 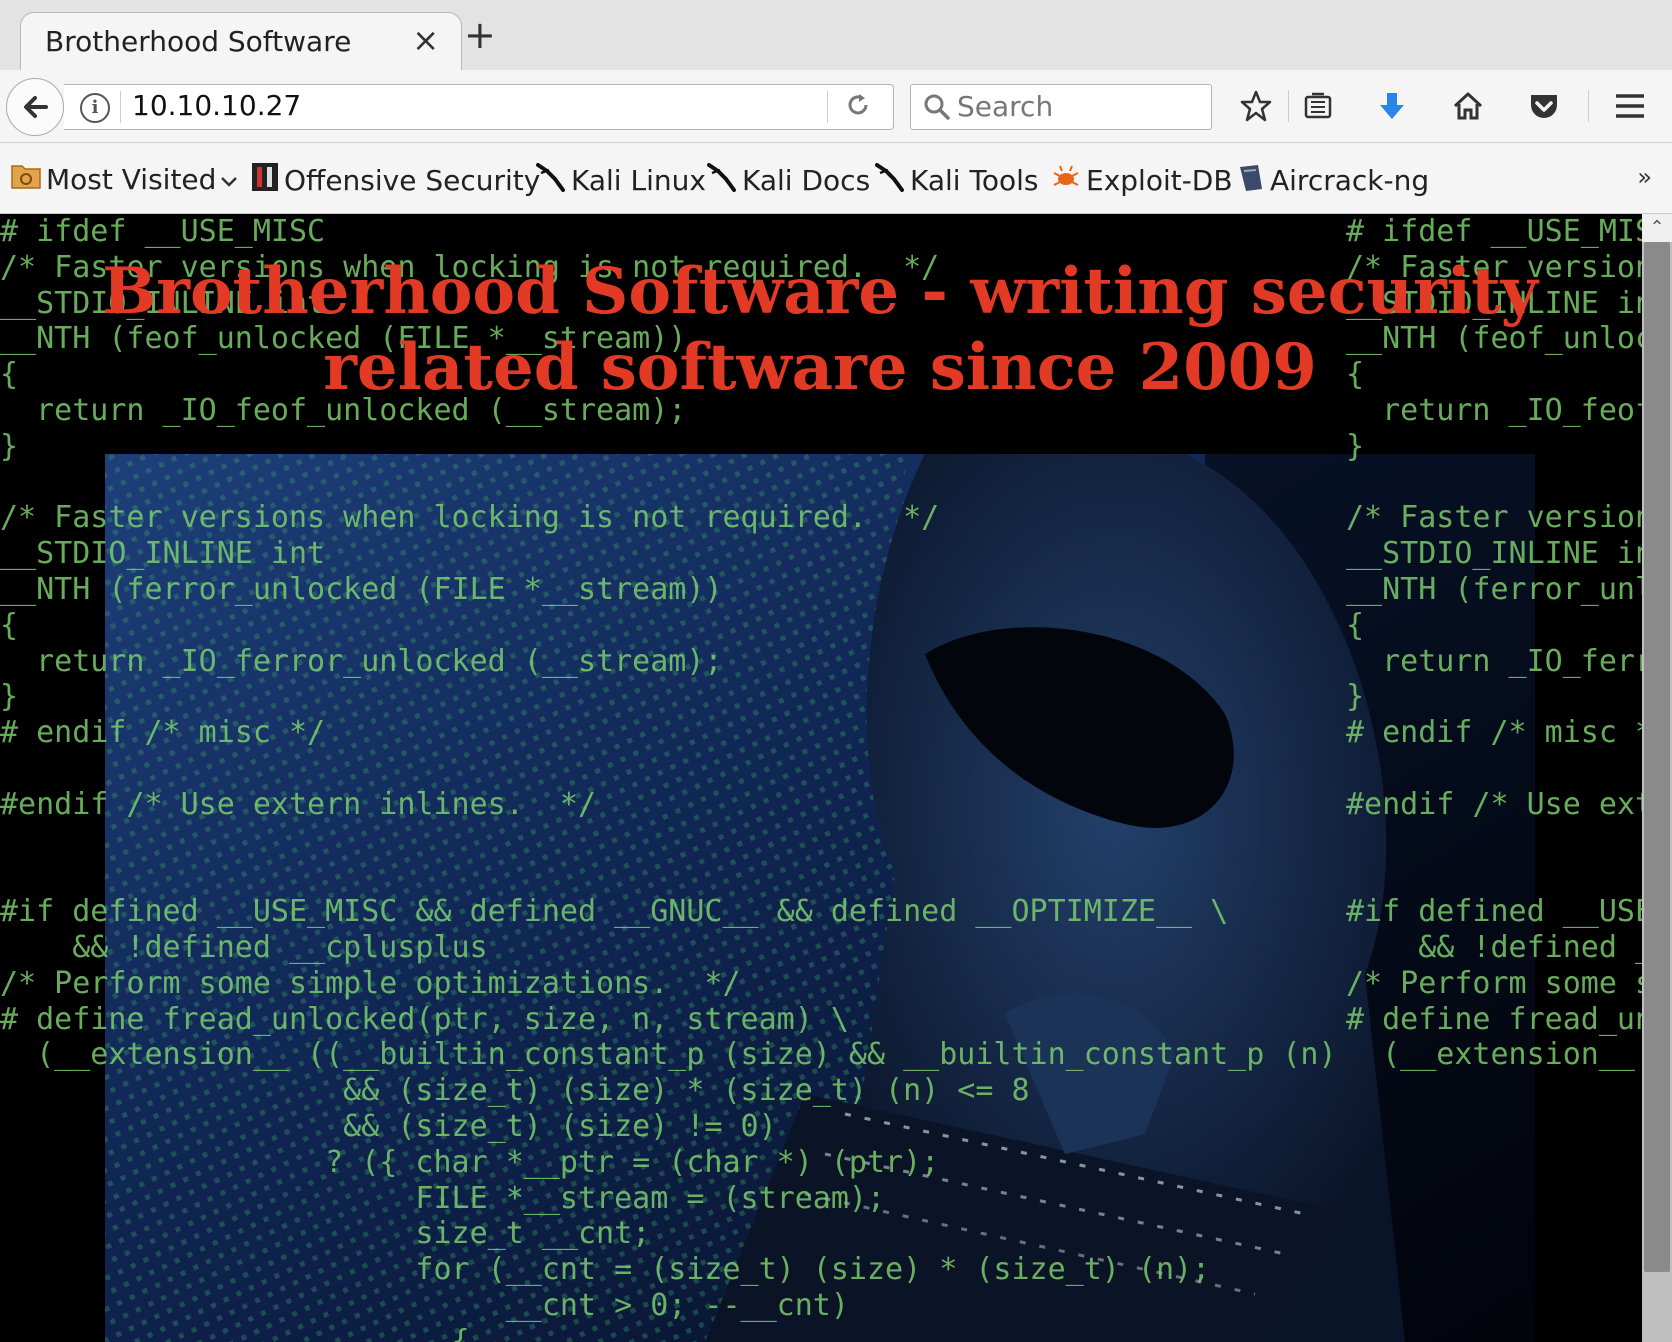 I want to click on new-tab-button: +, so click(x=480, y=35).